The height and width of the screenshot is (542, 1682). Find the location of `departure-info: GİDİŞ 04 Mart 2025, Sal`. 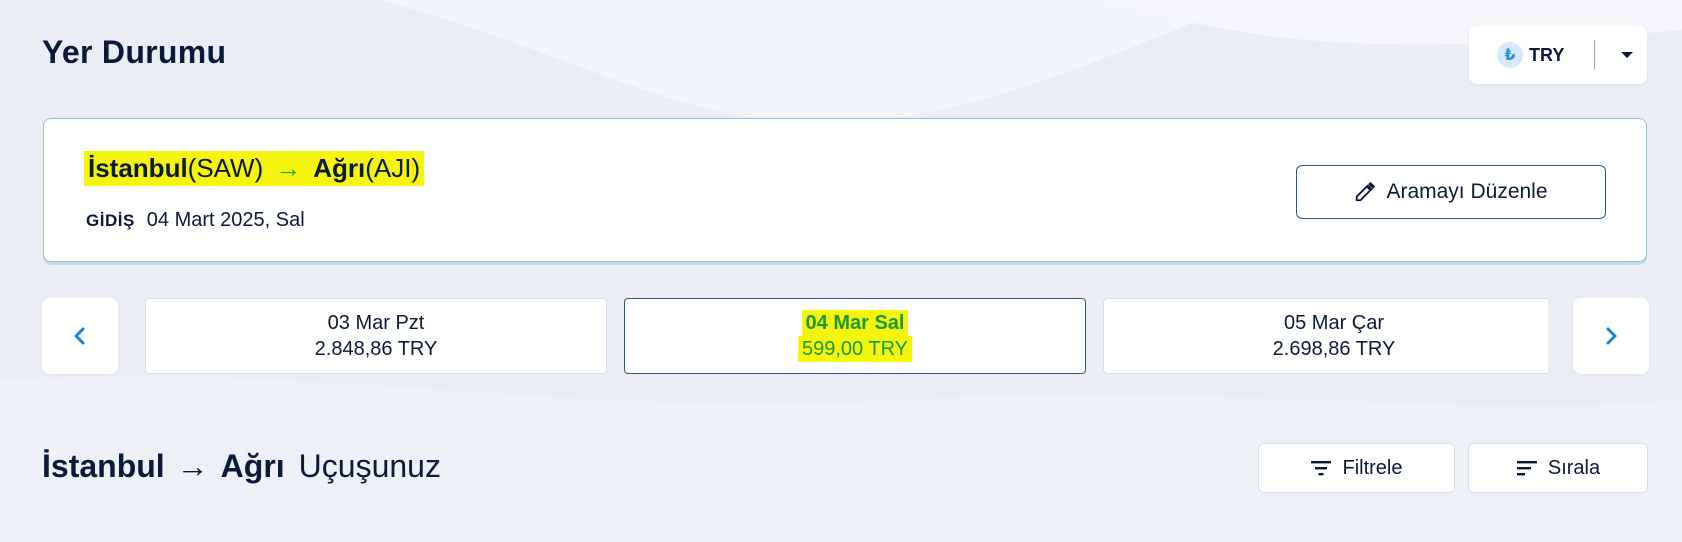

departure-info: GİDİŞ 04 Mart 2025, Sal is located at coordinates (195, 220).